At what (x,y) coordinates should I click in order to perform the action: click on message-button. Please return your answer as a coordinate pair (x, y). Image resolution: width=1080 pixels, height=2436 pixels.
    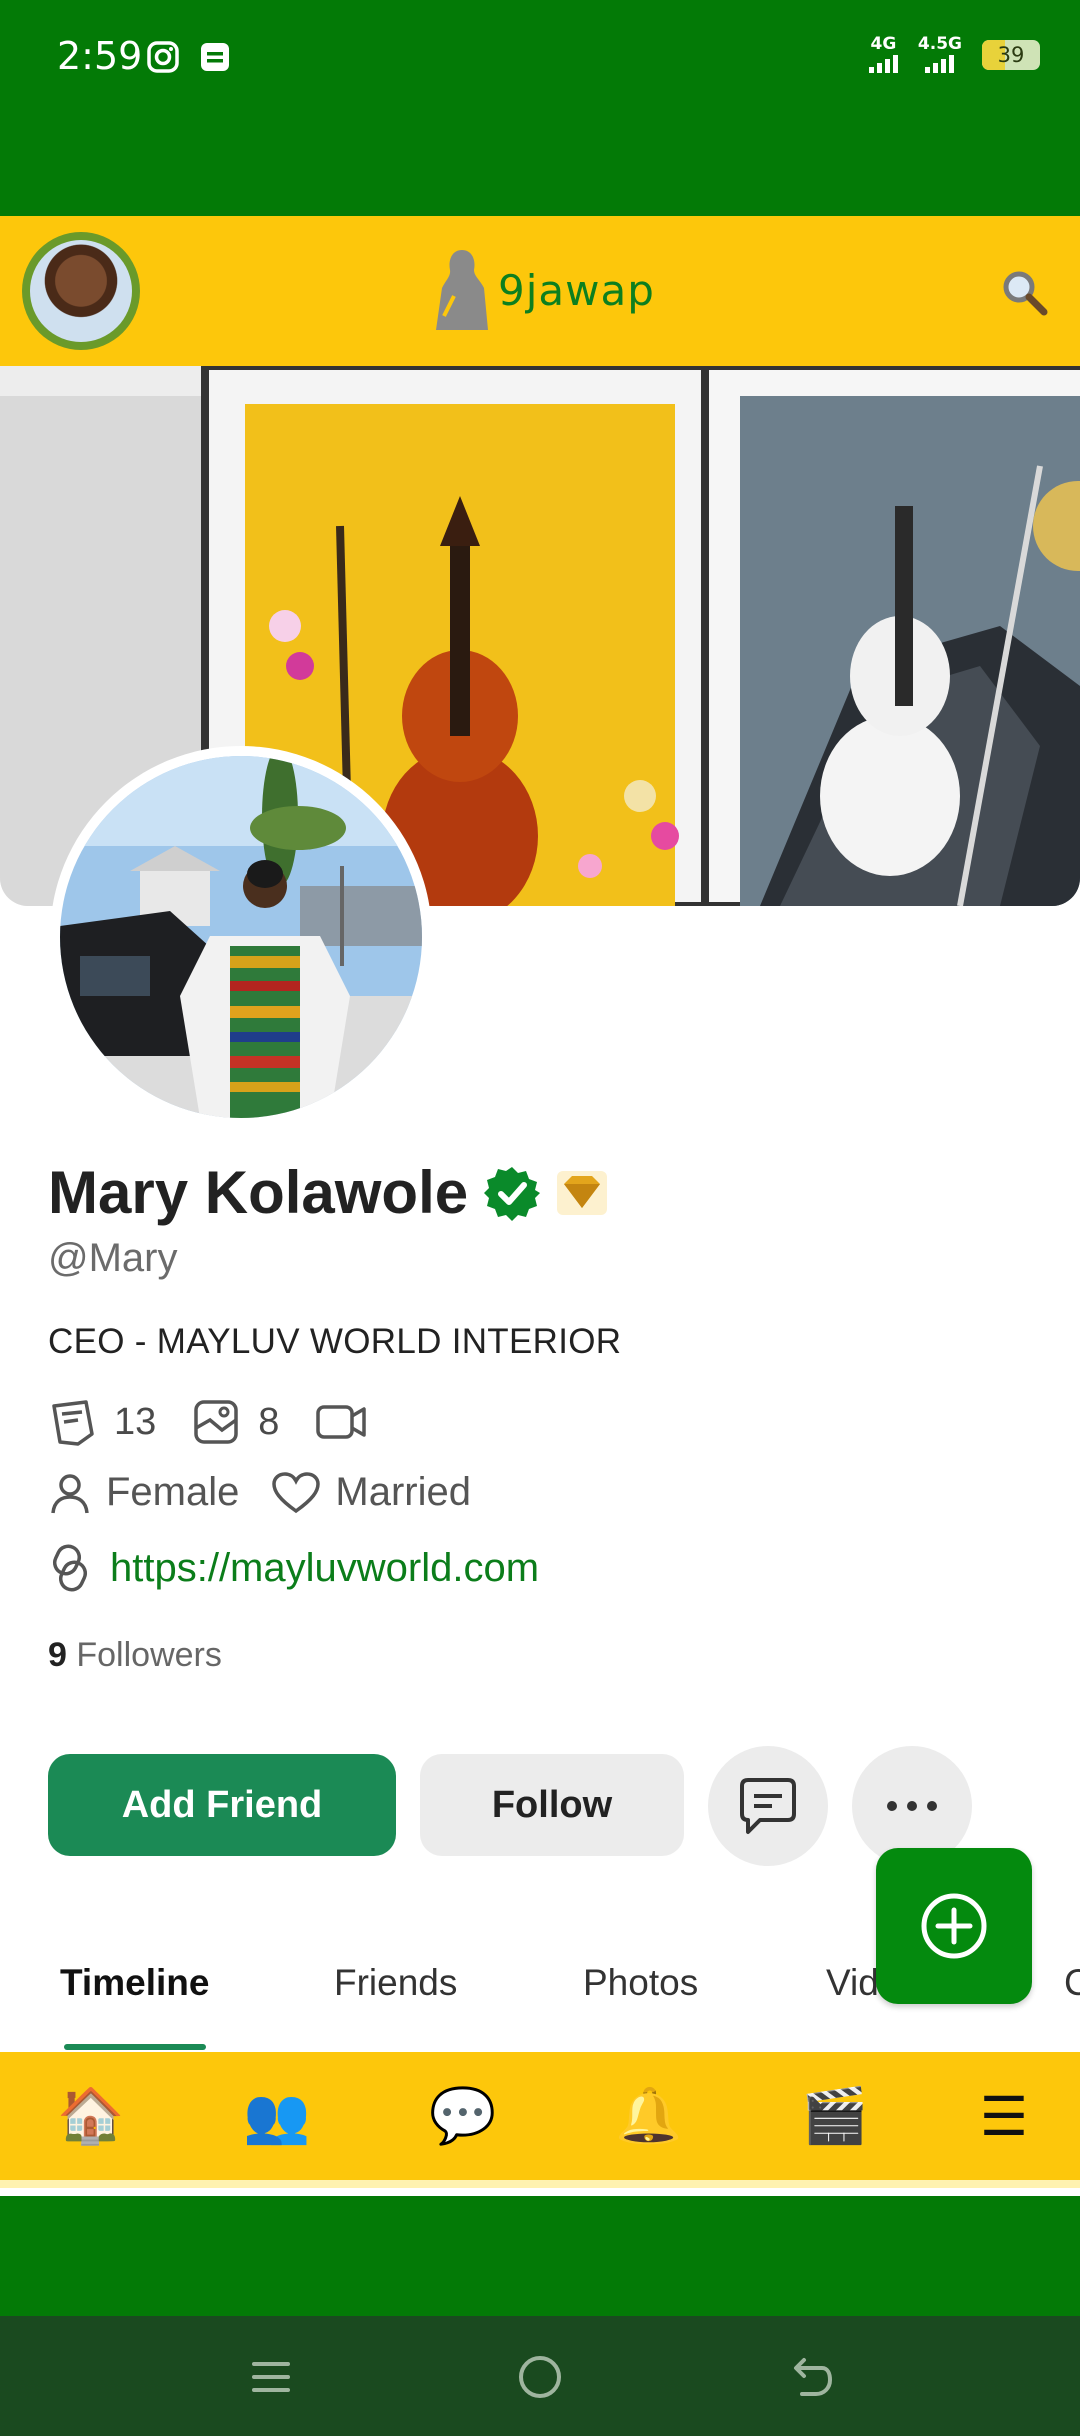
    Looking at the image, I should click on (768, 1806).